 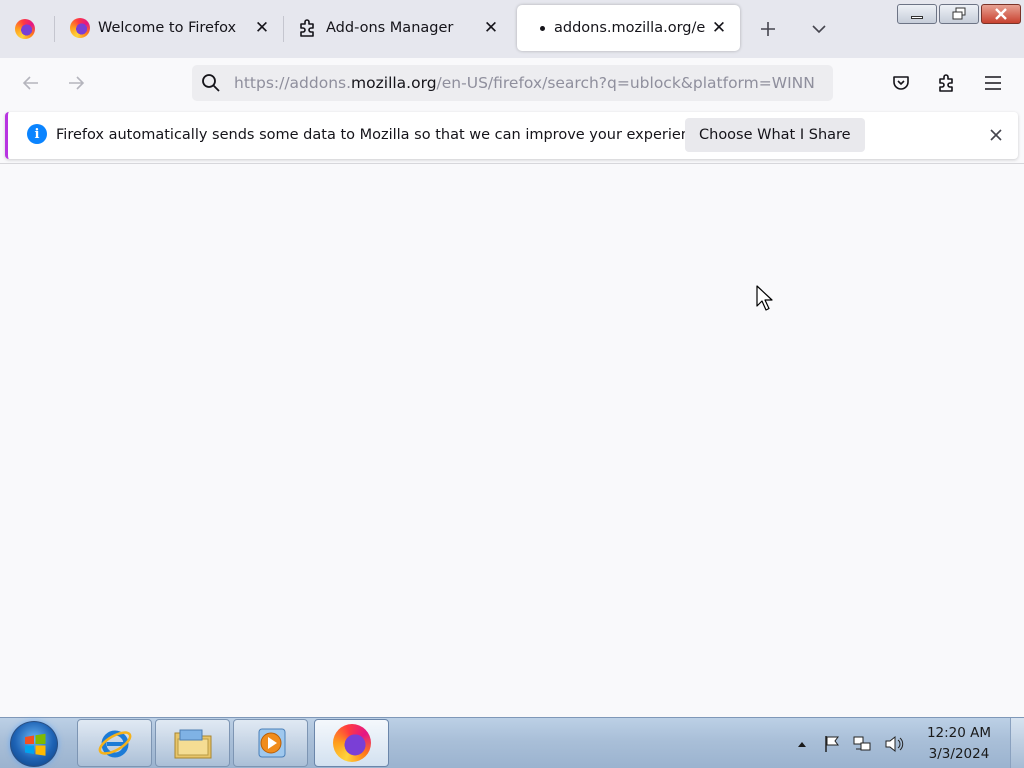 What do you see at coordinates (862, 744) in the screenshot?
I see `network-icon` at bounding box center [862, 744].